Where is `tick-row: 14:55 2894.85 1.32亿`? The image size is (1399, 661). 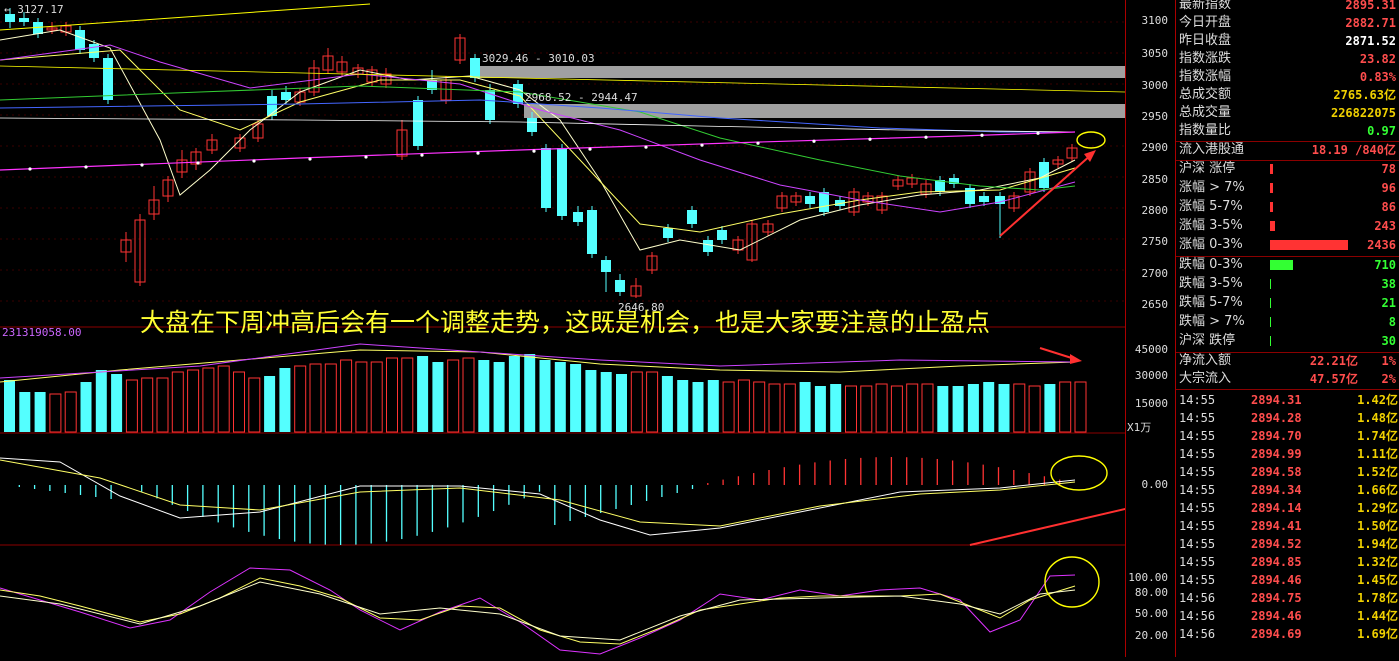 tick-row: 14:55 2894.85 1.32亿 is located at coordinates (1287, 562).